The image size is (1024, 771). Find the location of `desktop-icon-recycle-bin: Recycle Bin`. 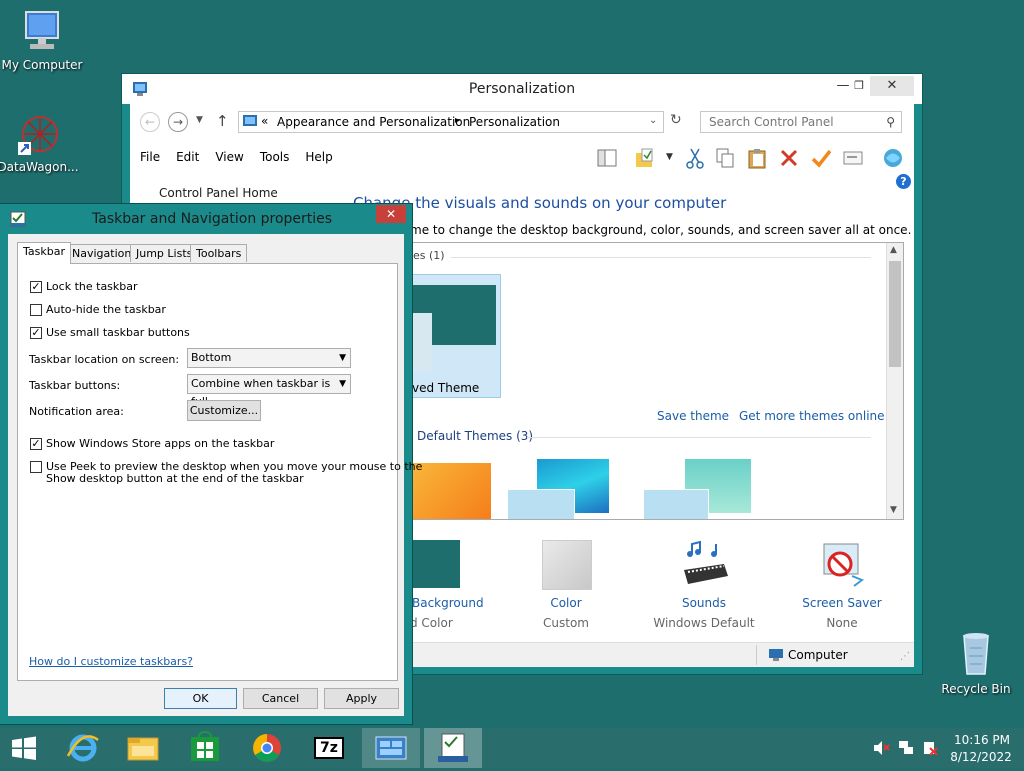

desktop-icon-recycle-bin: Recycle Bin is located at coordinates (976, 663).